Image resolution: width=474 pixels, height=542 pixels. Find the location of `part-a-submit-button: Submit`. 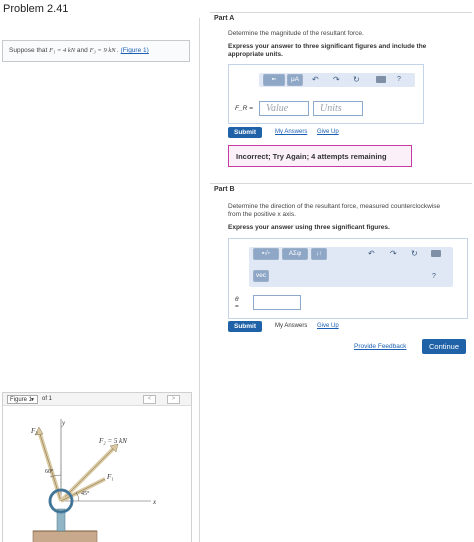

part-a-submit-button: Submit is located at coordinates (245, 132).